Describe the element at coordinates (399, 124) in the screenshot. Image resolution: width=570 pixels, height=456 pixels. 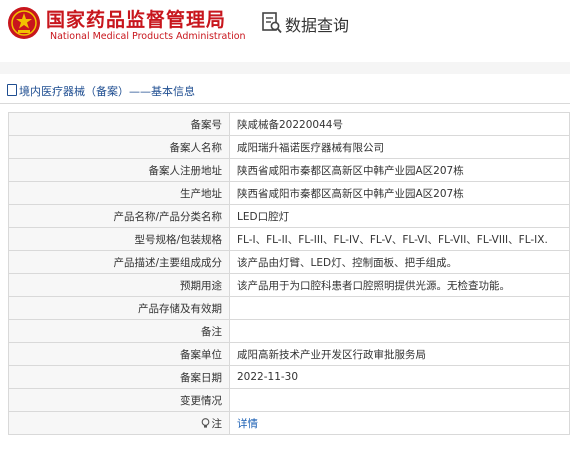
I see `row-value: 陕咸械备20220044号` at that location.